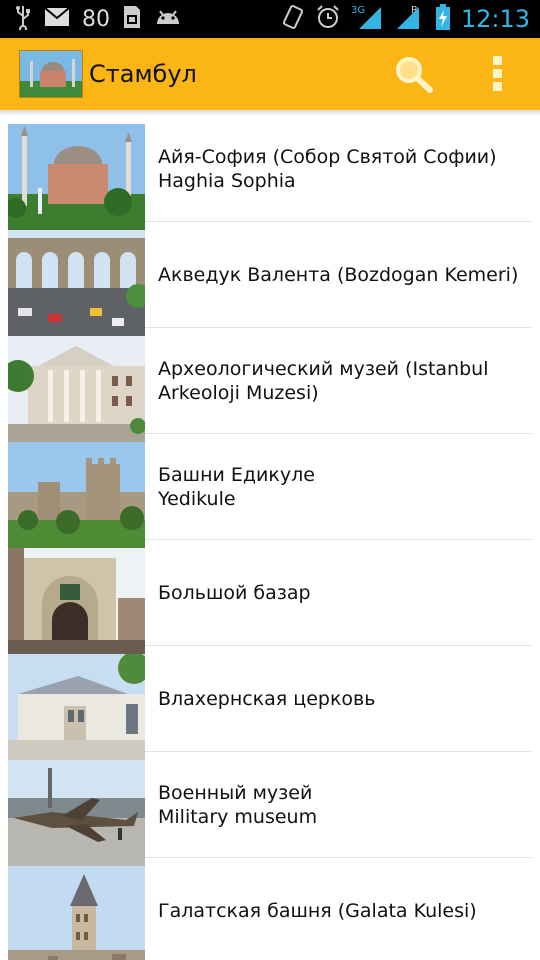 This screenshot has height=960, width=540. I want to click on list-item: Акведук Валента (Bozdogan Kemeri), so click(270, 279).